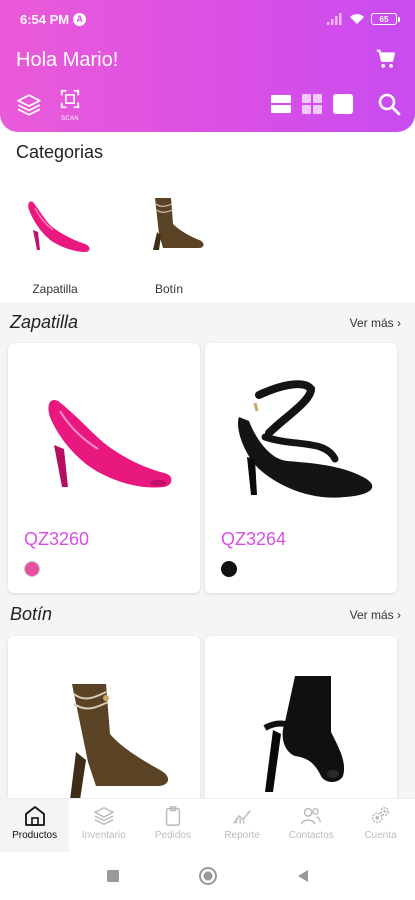 This screenshot has height=900, width=415. What do you see at coordinates (381, 815) in the screenshot?
I see `gears-icon` at bounding box center [381, 815].